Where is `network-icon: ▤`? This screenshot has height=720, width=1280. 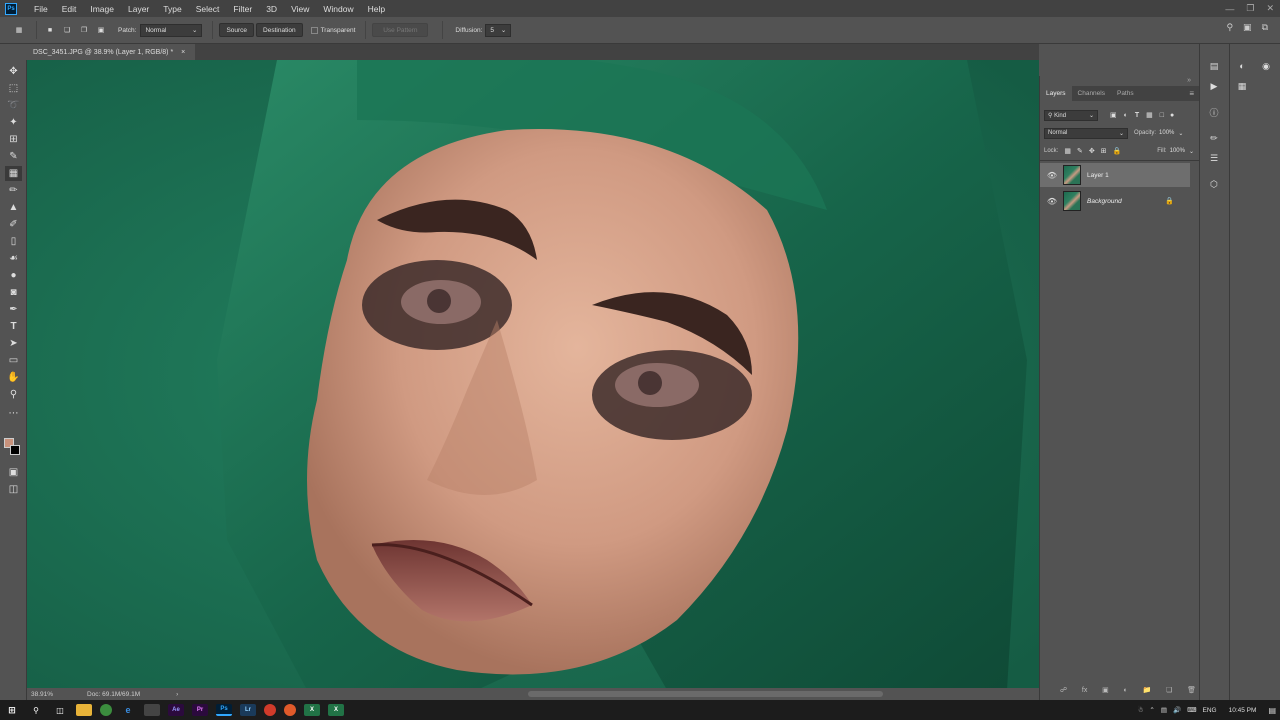 network-icon: ▤ is located at coordinates (1164, 710).